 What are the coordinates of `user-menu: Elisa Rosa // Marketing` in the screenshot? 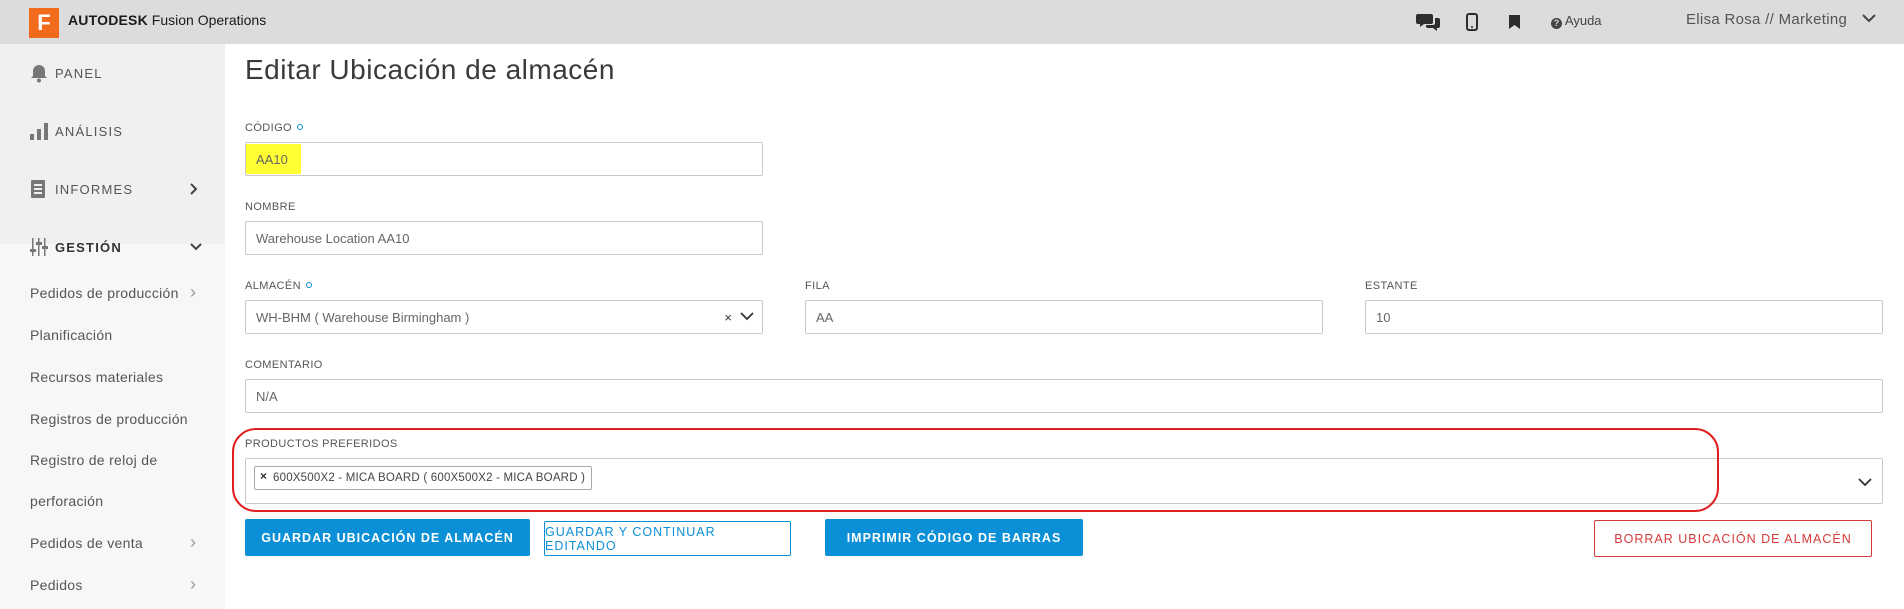 It's located at (1781, 19).